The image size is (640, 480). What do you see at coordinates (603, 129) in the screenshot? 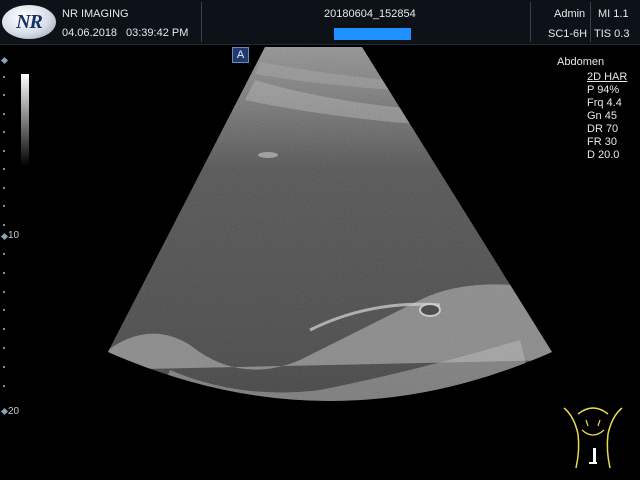
I see `dynamic-range-value: DR 70` at bounding box center [603, 129].